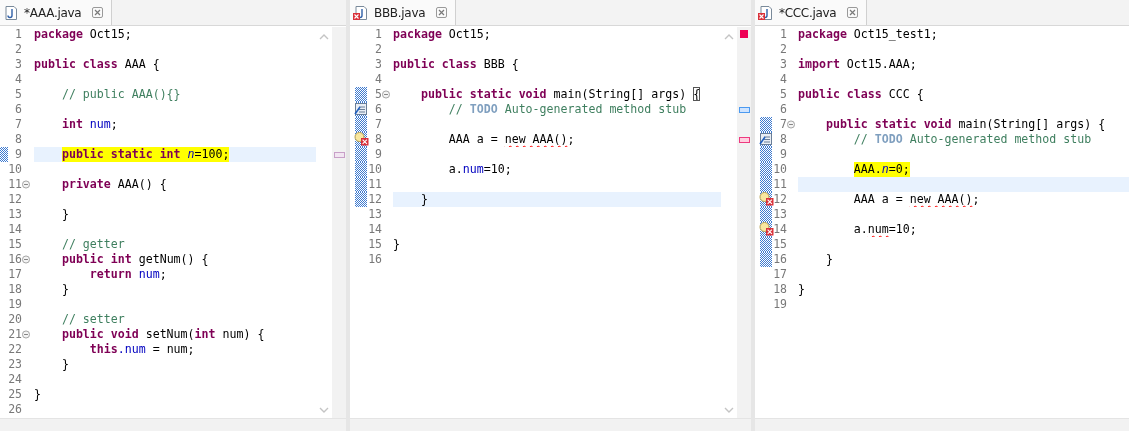 The width and height of the screenshot is (1129, 431). Describe the element at coordinates (89, 124) in the screenshot. I see `code-line: int num;` at that location.